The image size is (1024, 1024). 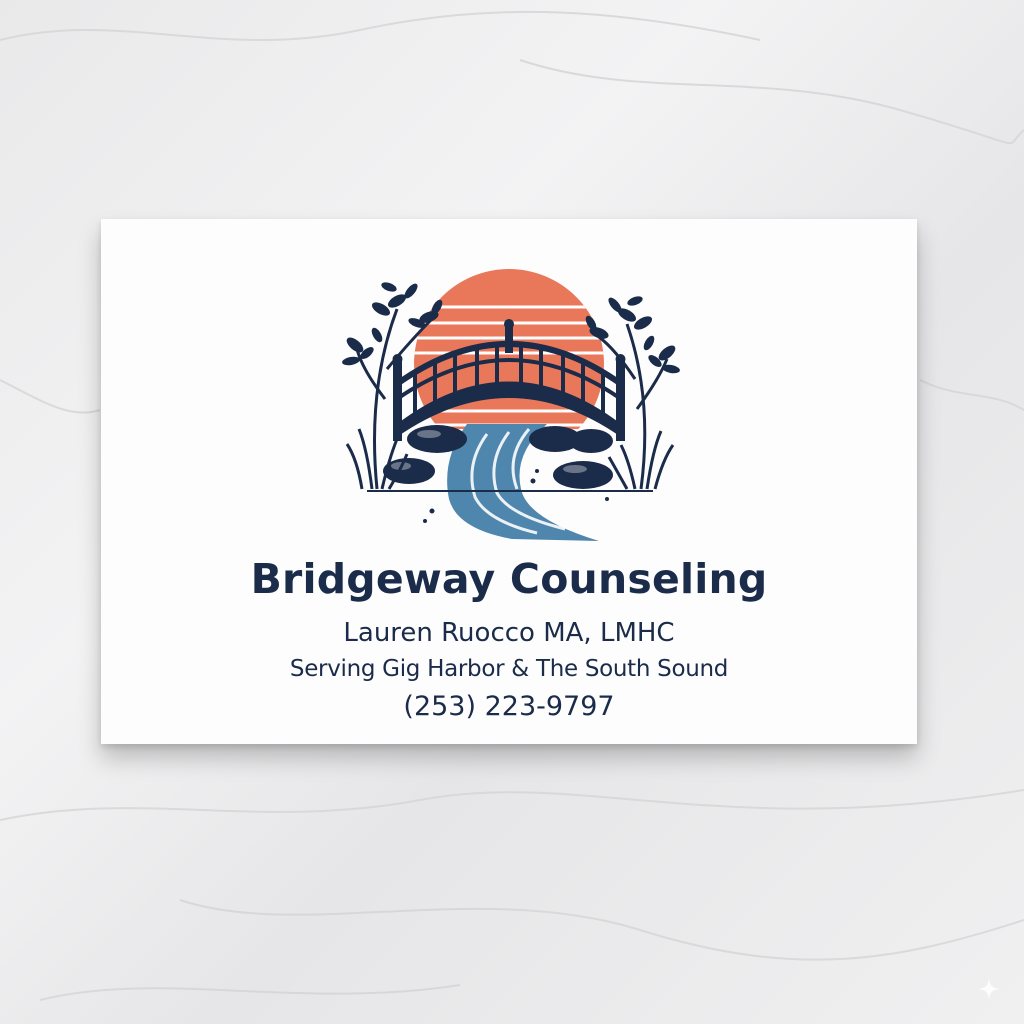 I want to click on sparkle-icon, so click(x=989, y=989).